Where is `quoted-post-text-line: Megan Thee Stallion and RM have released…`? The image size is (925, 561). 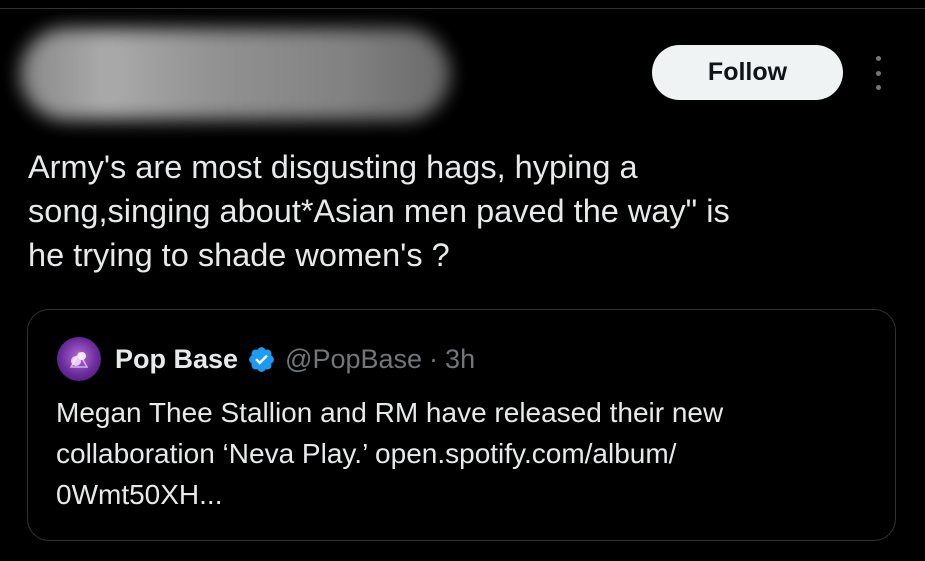
quoted-post-text-line: Megan Thee Stallion and RM have released… is located at coordinates (390, 412).